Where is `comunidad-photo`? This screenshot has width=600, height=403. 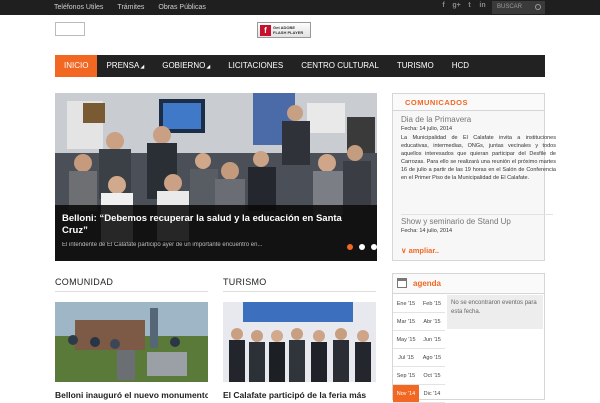 comunidad-photo is located at coordinates (131, 342).